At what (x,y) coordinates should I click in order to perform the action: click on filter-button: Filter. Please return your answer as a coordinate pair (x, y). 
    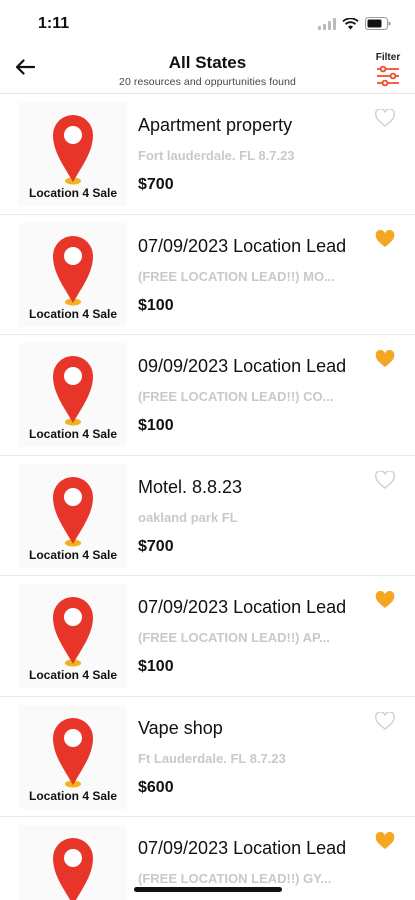
    Looking at the image, I should click on (388, 71).